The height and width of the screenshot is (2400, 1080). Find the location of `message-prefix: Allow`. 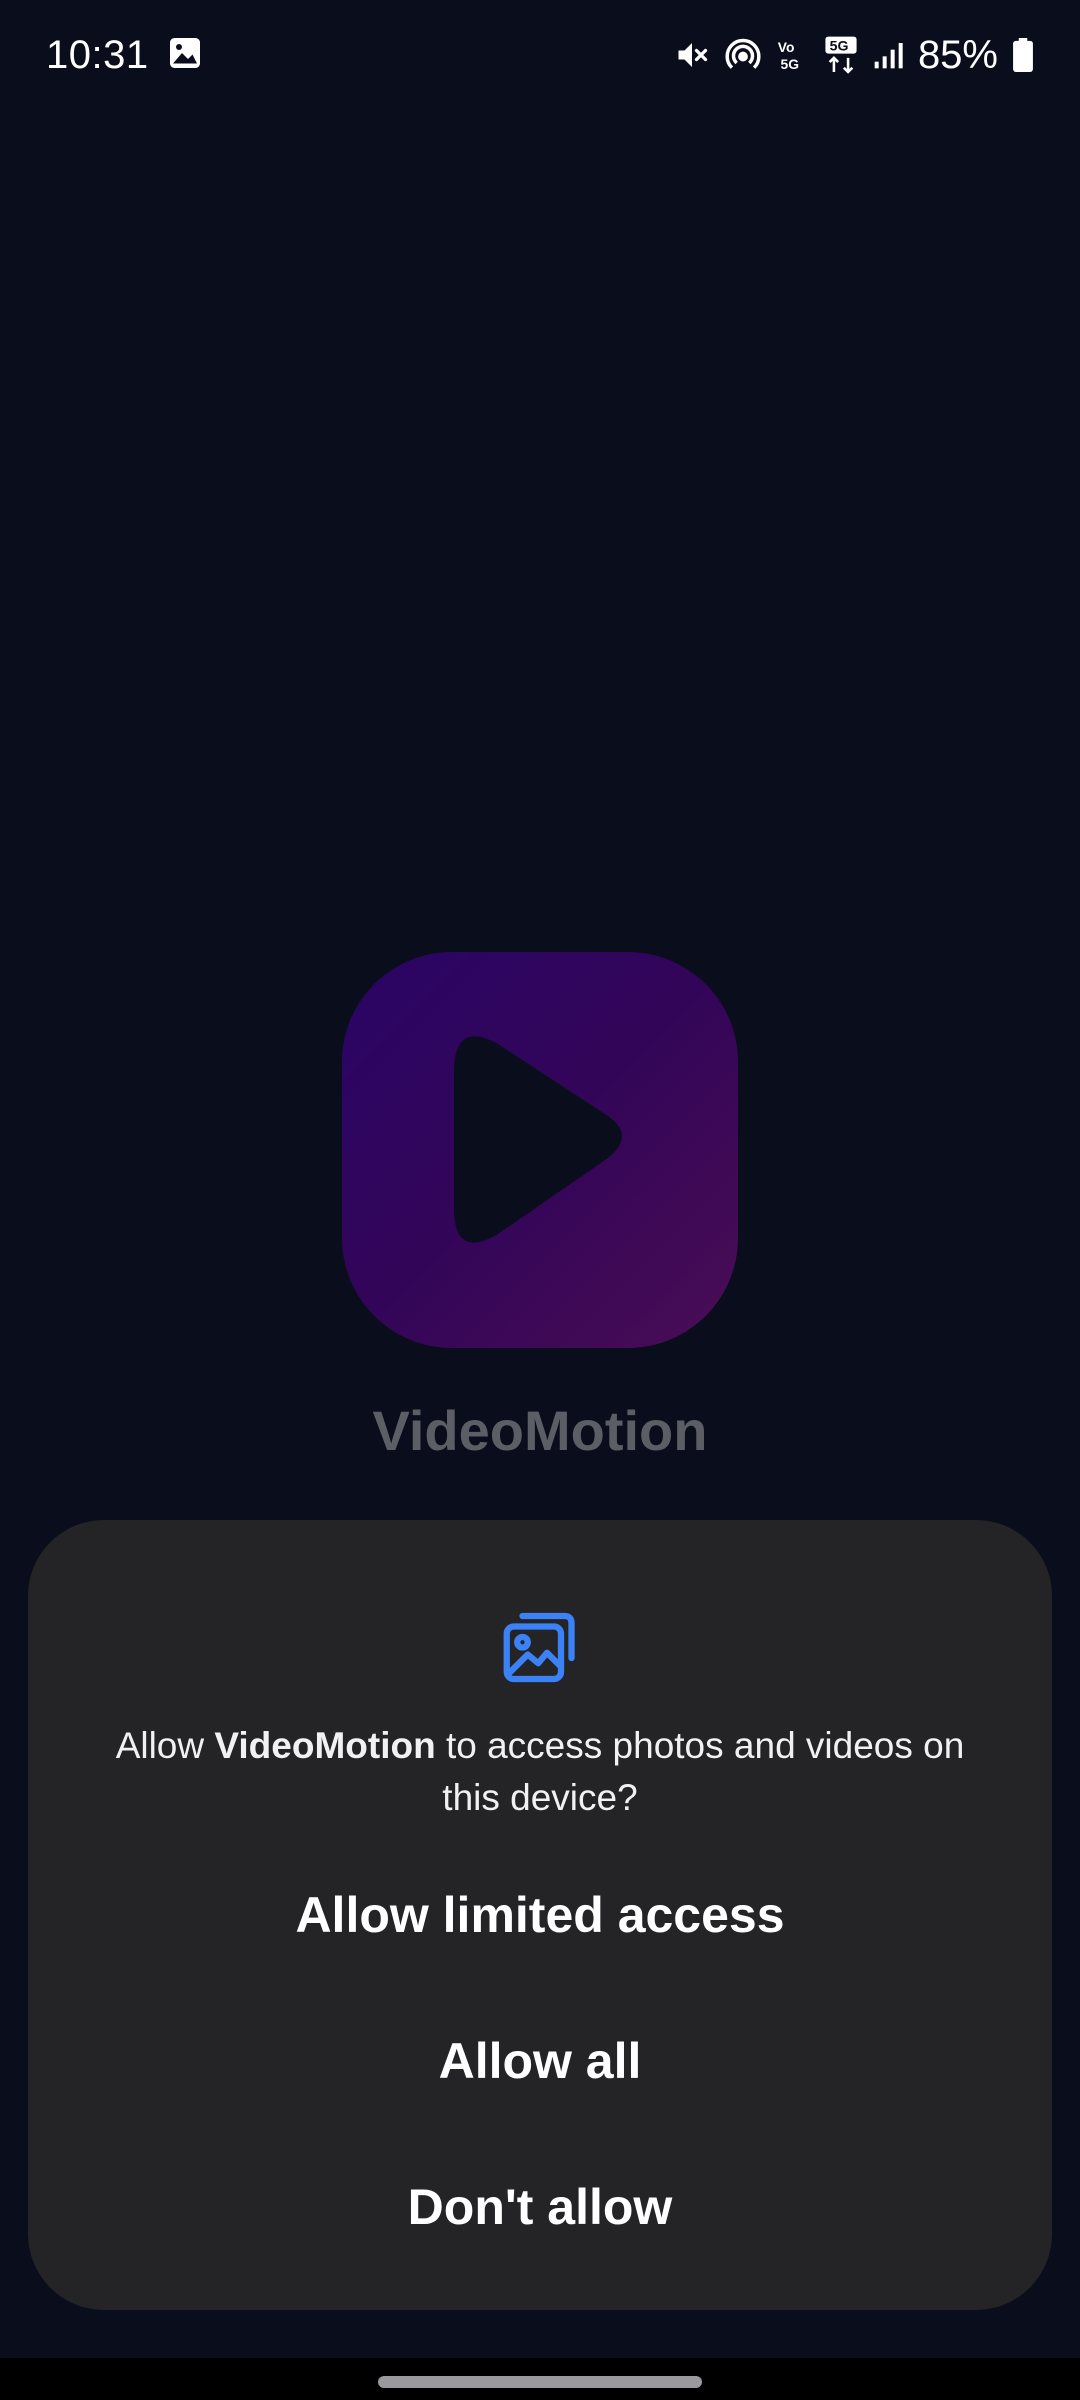

message-prefix: Allow is located at coordinates (165, 1745).